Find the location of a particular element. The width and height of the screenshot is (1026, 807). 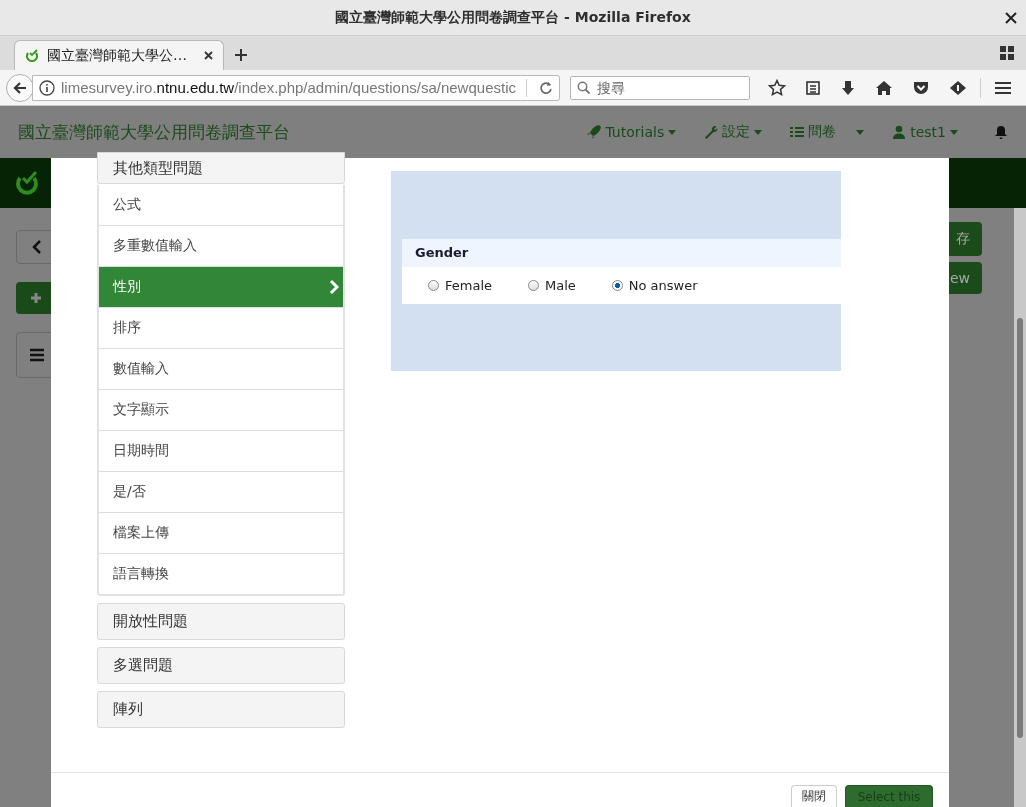

search-field: 搜尋 is located at coordinates (660, 87).